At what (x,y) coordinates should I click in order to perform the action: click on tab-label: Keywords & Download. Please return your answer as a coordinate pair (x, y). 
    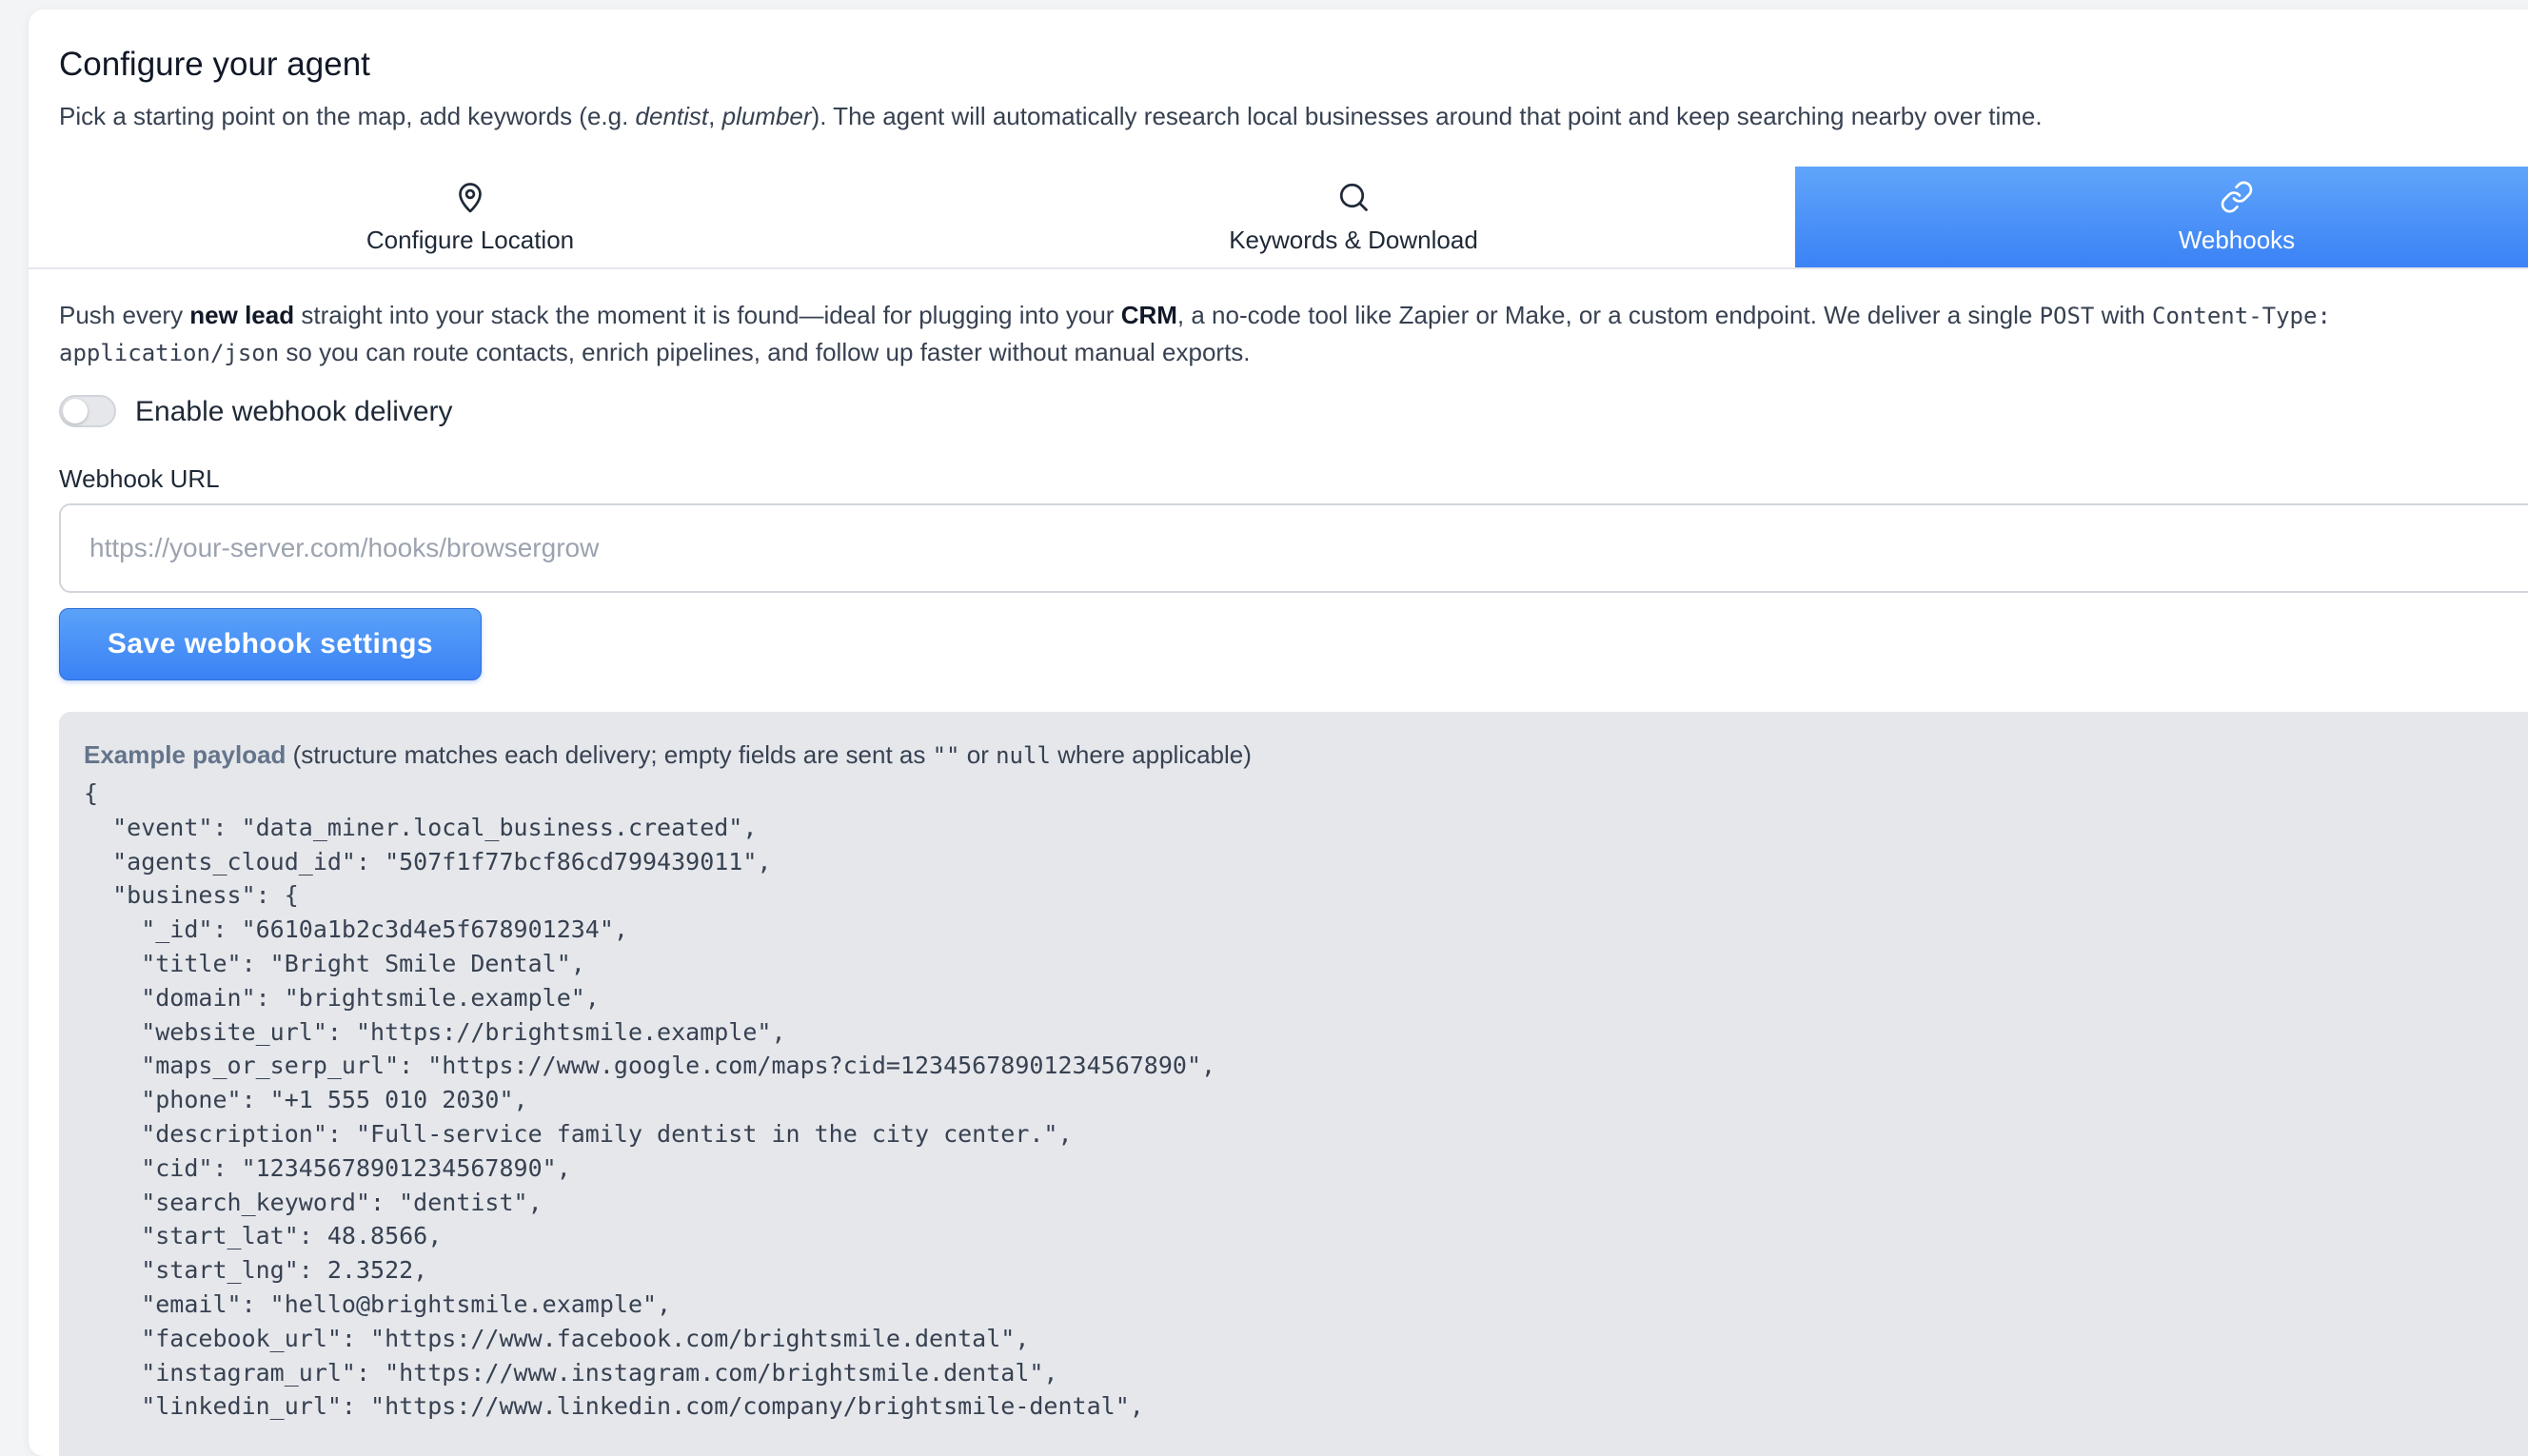
    Looking at the image, I should click on (1353, 240).